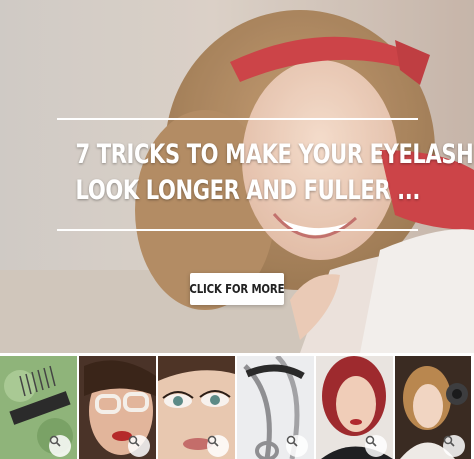  Describe the element at coordinates (354, 407) in the screenshot. I see `thumbnail-red-hair-woman` at that location.